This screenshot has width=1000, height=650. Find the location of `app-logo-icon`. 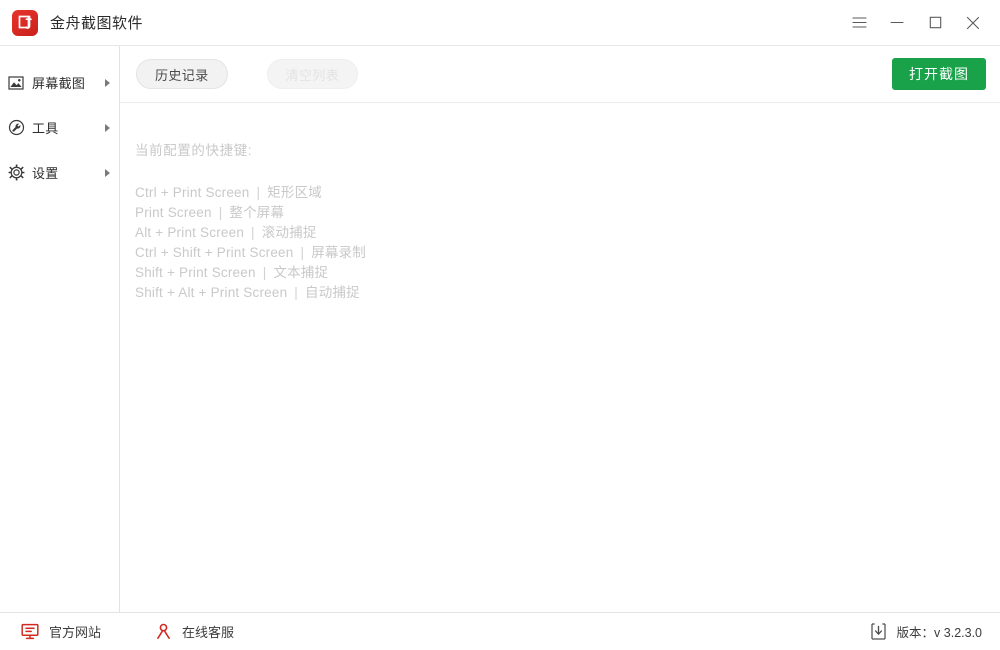

app-logo-icon is located at coordinates (25, 22).